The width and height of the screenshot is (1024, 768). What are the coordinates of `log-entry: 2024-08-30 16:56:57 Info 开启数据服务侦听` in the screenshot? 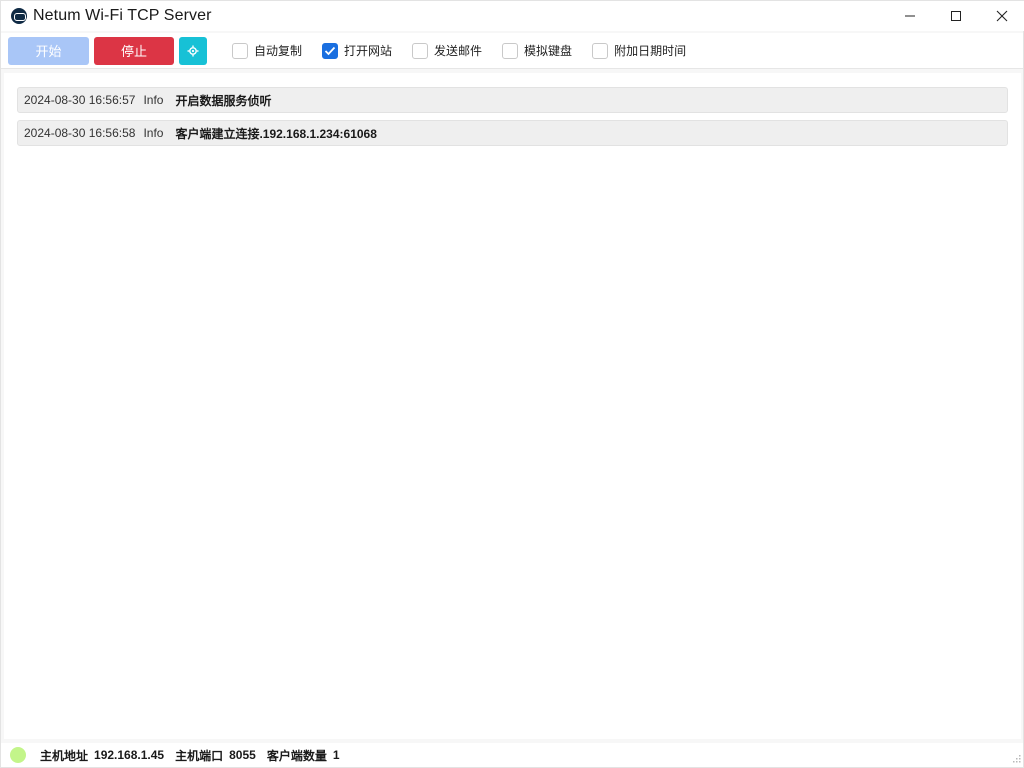 It's located at (512, 100).